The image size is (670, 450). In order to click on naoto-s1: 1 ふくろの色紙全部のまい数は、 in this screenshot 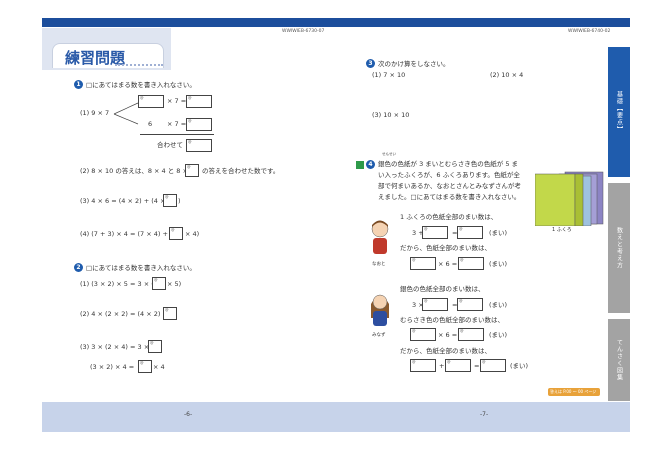, I will do `click(449, 217)`.